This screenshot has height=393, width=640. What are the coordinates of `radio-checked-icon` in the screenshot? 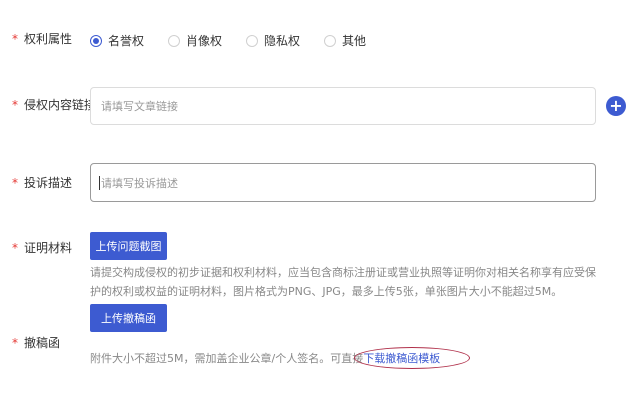 It's located at (96, 40).